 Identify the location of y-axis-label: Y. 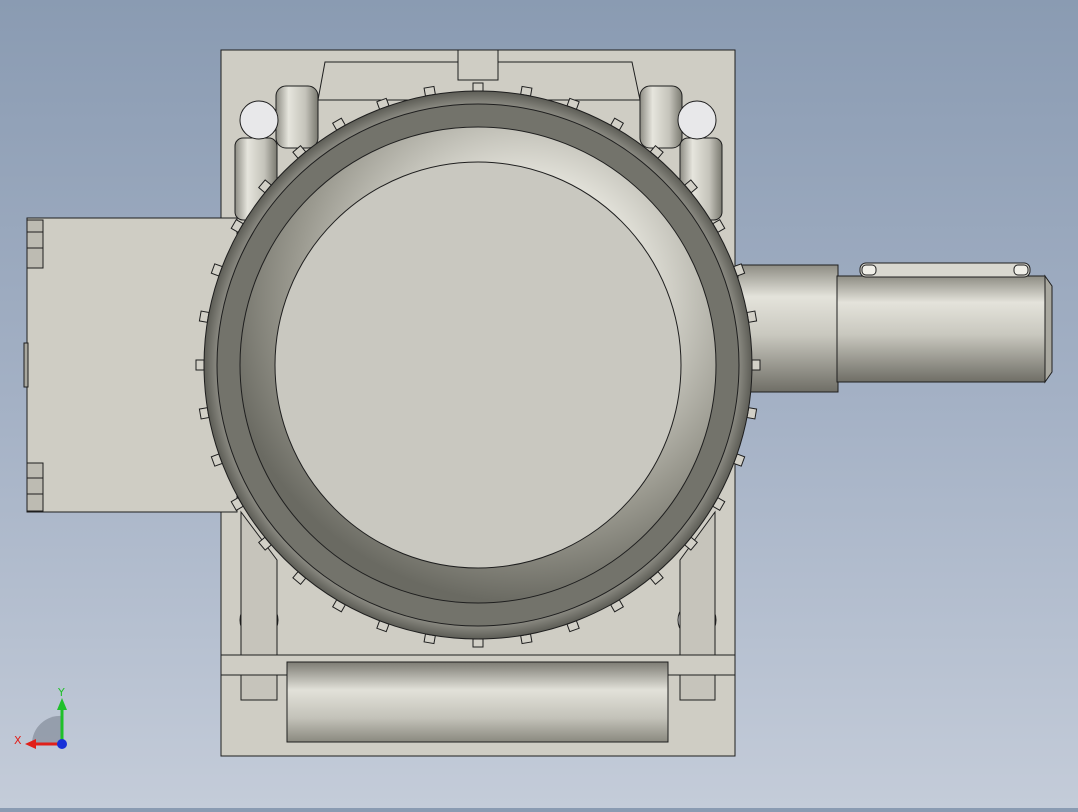
(61, 692).